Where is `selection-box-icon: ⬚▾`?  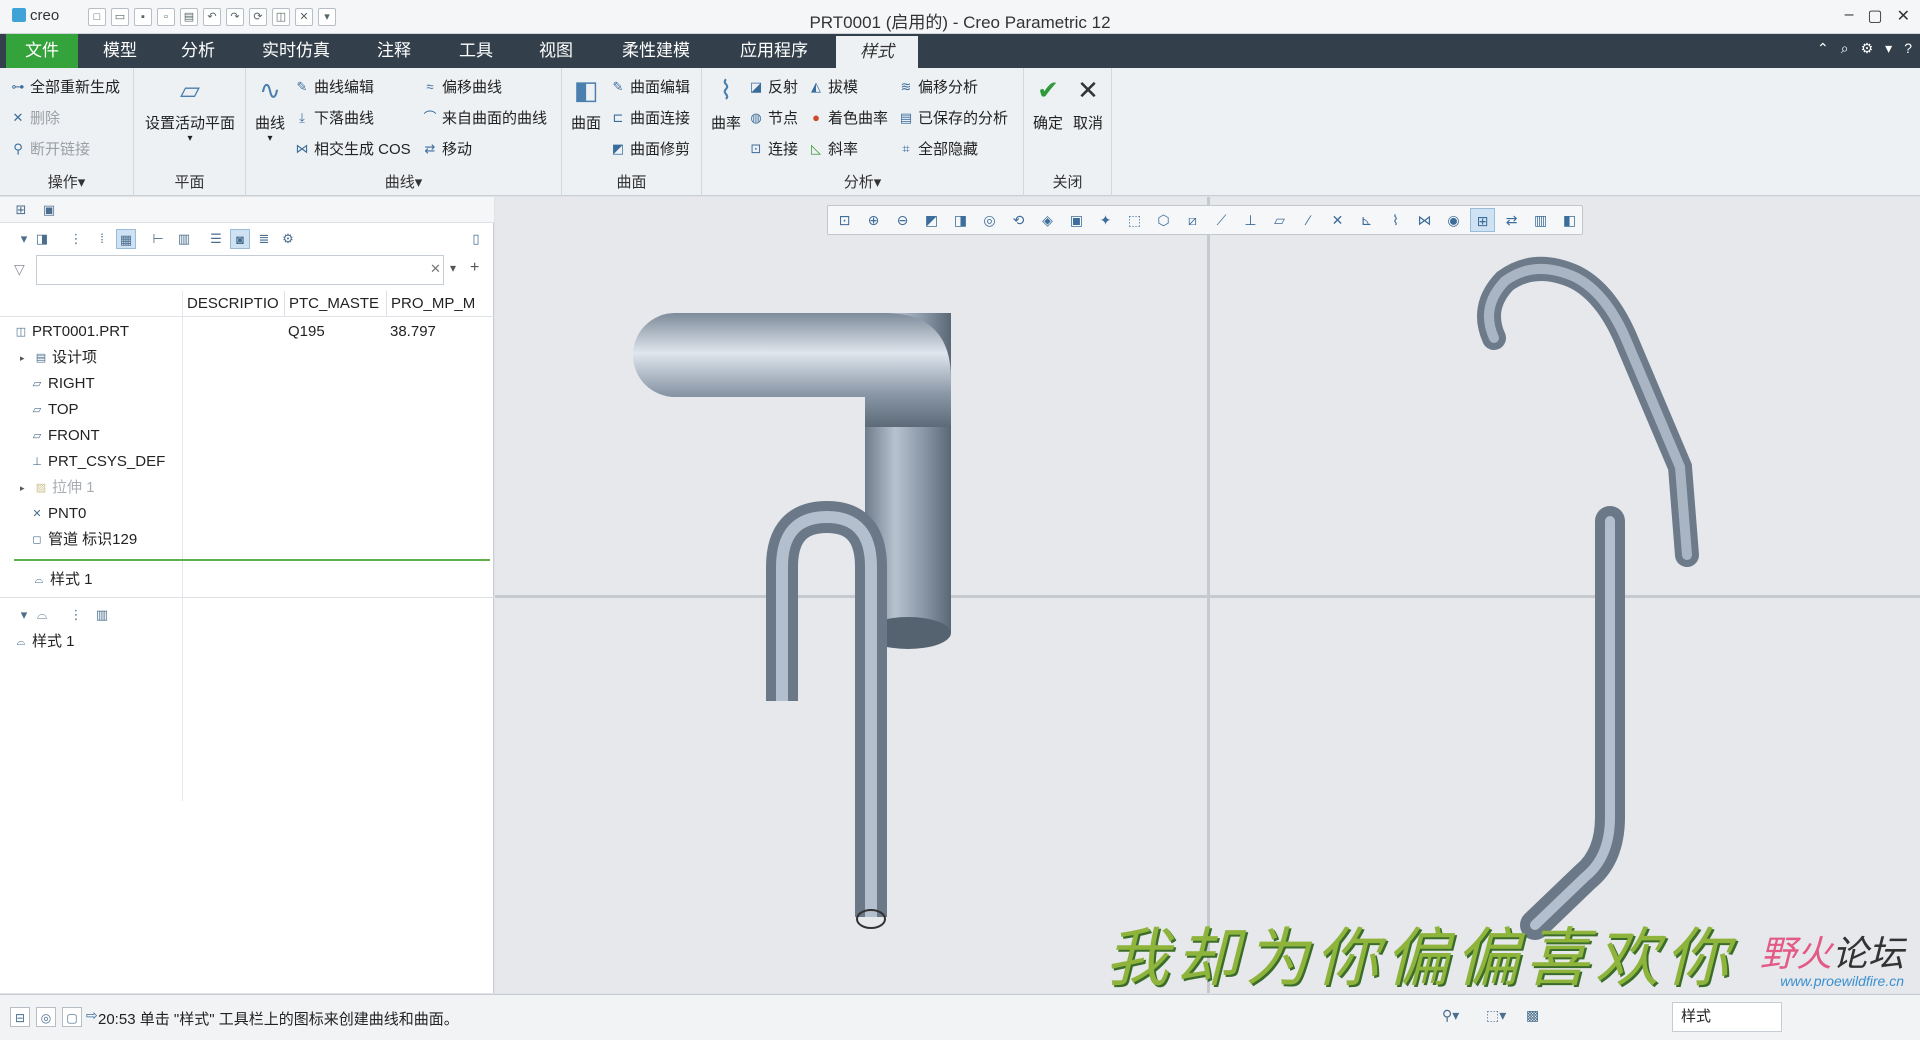
selection-box-icon: ⬚▾ is located at coordinates (1496, 1015).